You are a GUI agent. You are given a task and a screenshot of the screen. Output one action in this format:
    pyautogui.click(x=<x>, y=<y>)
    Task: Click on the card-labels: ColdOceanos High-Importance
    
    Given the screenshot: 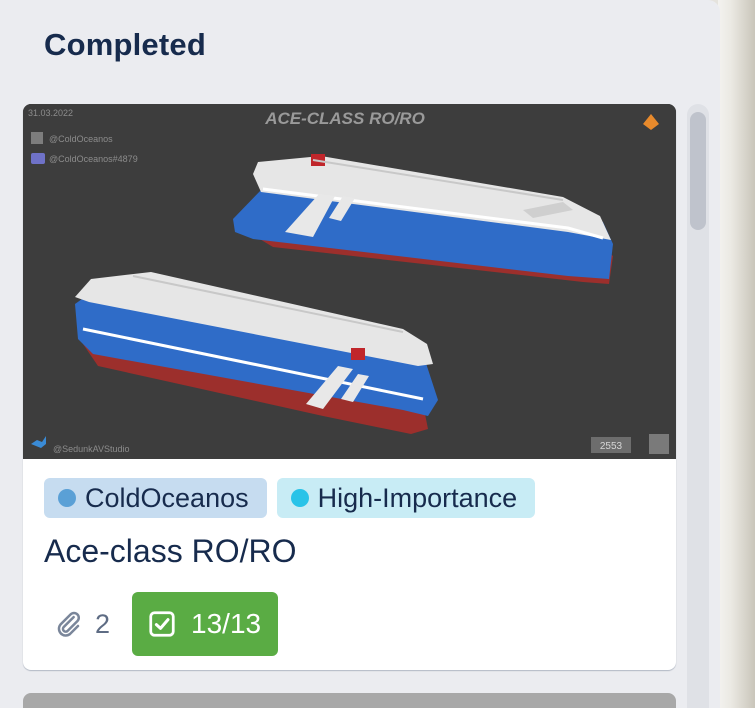 What is the action you would take?
    pyautogui.click(x=290, y=498)
    